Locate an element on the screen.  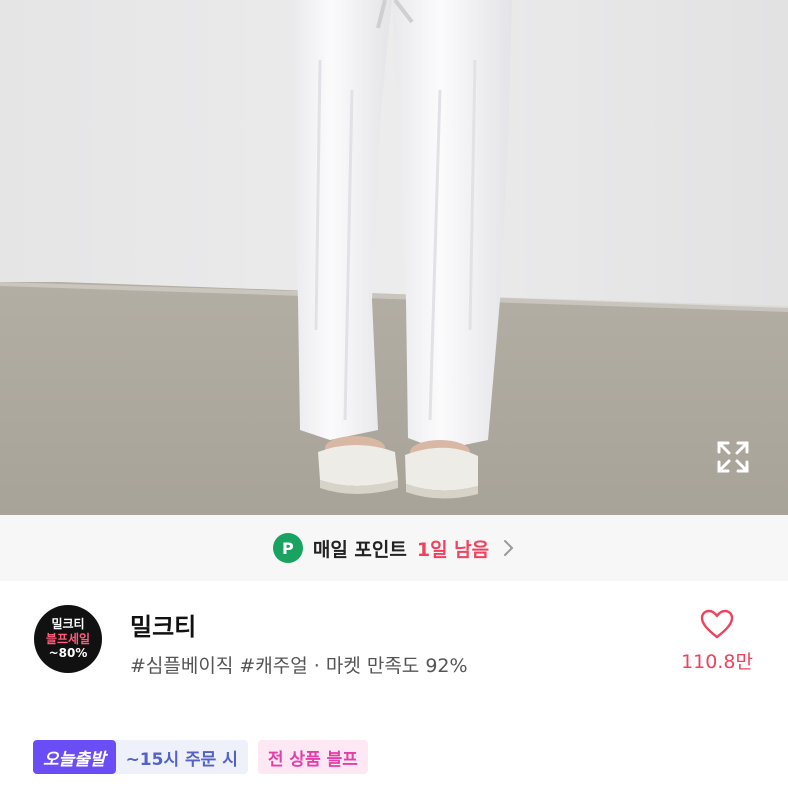
shop-name: 밀크티 is located at coordinates (163, 624).